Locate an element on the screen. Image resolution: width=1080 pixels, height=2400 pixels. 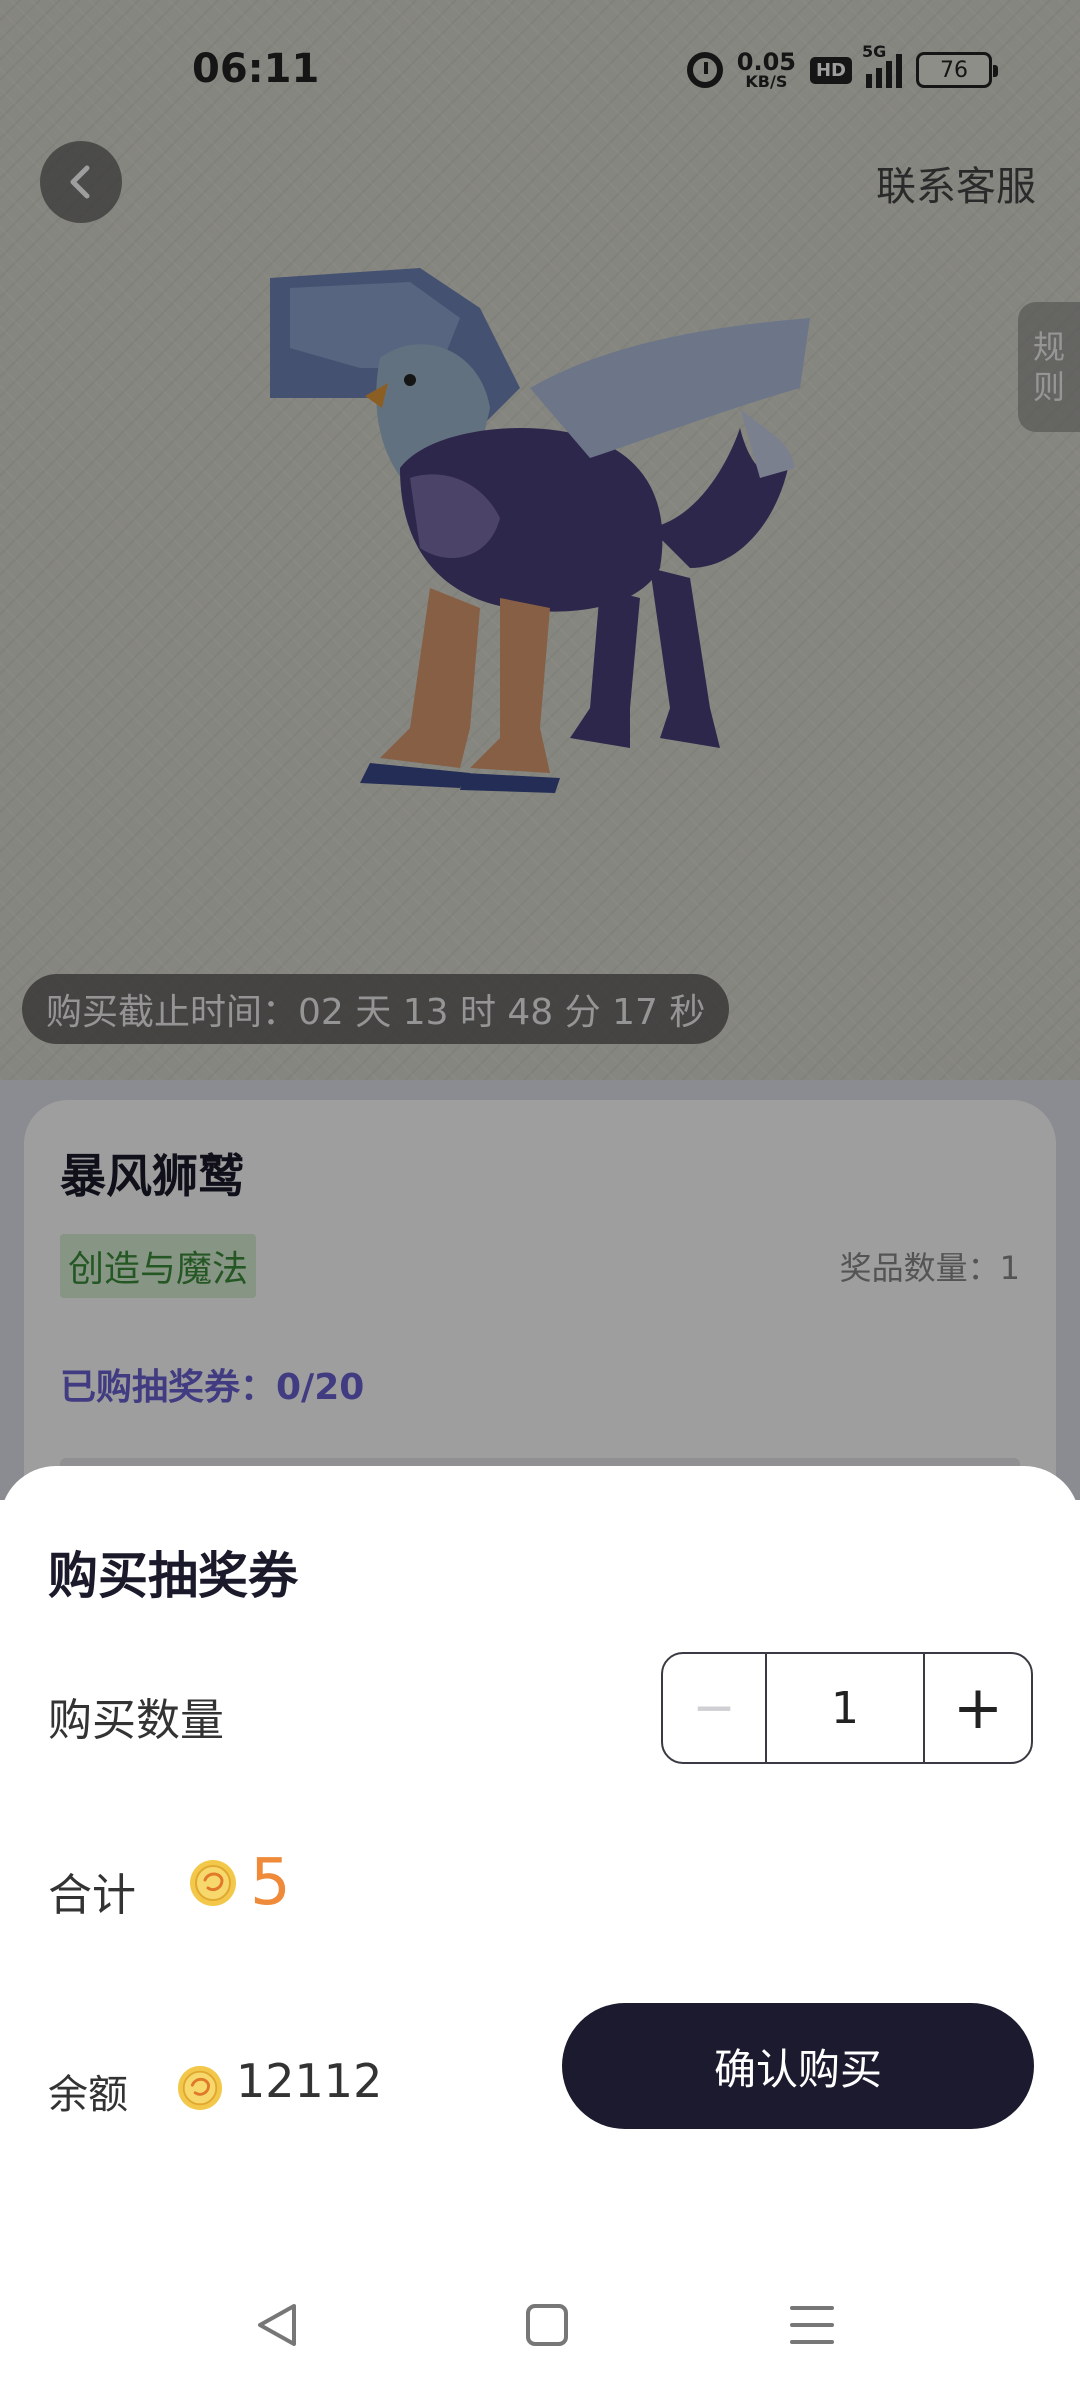
home-square-icon is located at coordinates (547, 2325).